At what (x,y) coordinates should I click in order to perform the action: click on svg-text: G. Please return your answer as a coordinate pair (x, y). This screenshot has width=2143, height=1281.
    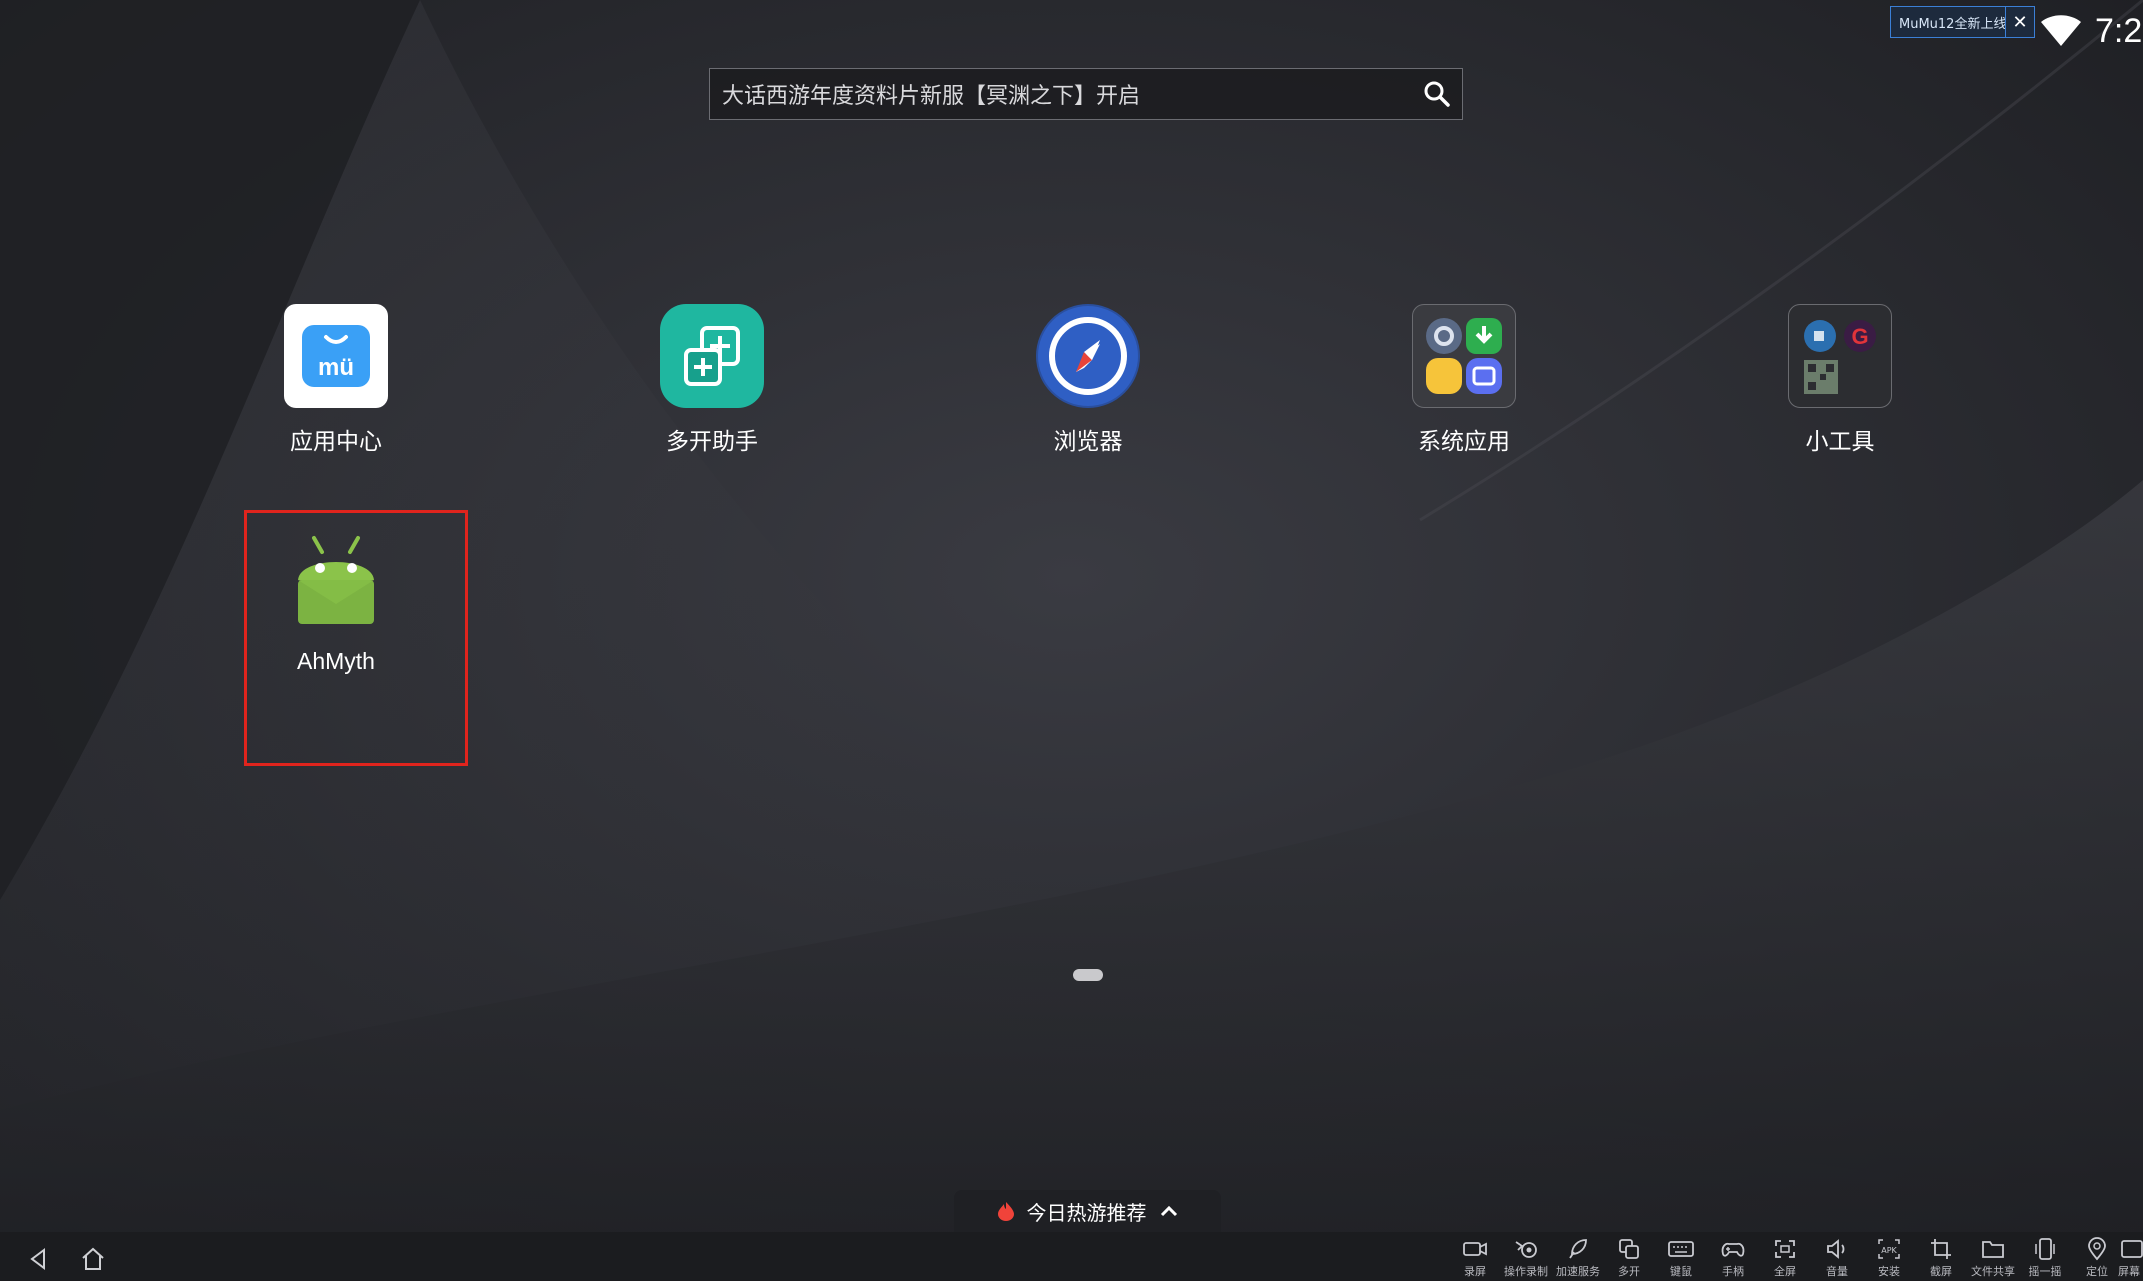
    Looking at the image, I should click on (1859, 336).